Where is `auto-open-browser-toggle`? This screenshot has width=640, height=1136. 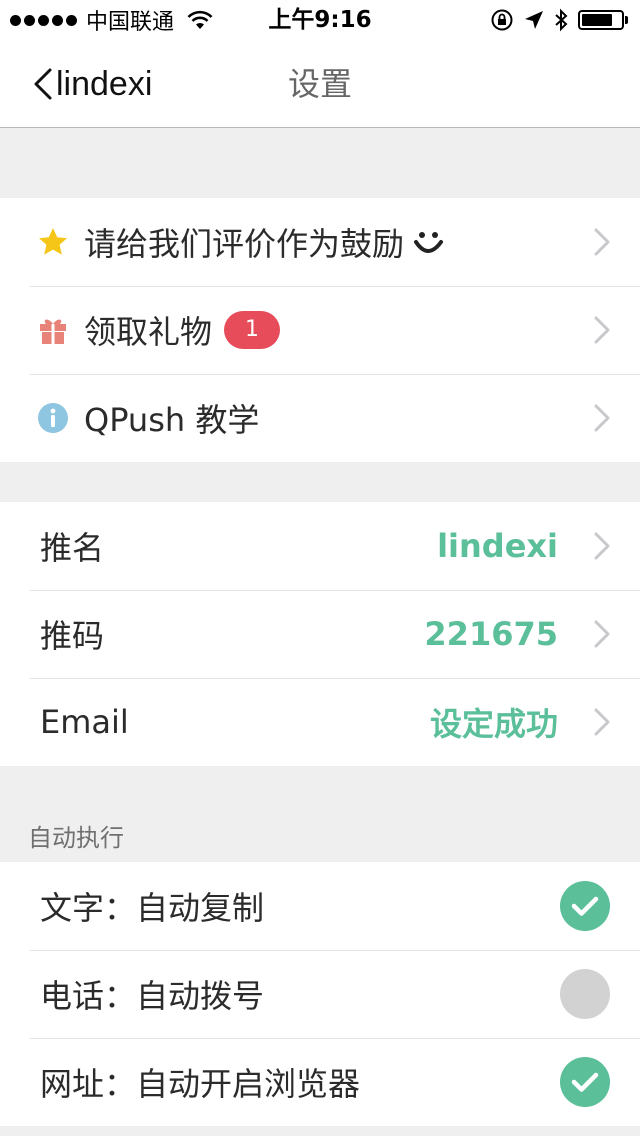 auto-open-browser-toggle is located at coordinates (585, 1082).